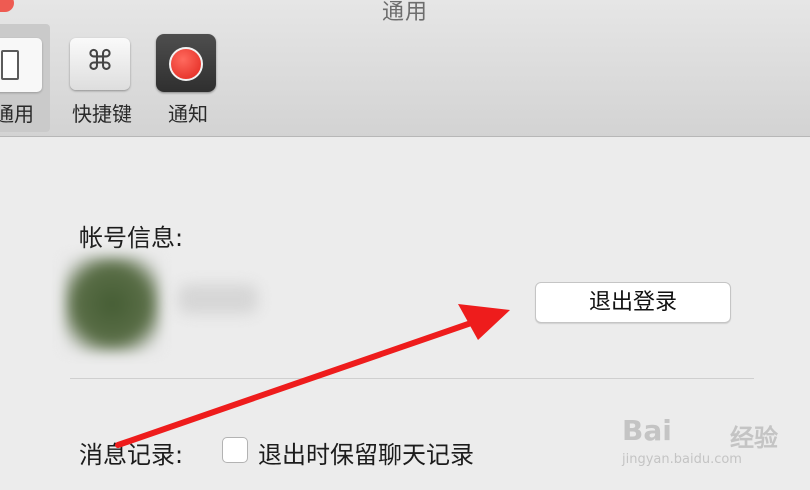 This screenshot has width=810, height=490. Describe the element at coordinates (296, 383) in the screenshot. I see `annotation-arrow-shaft` at that location.